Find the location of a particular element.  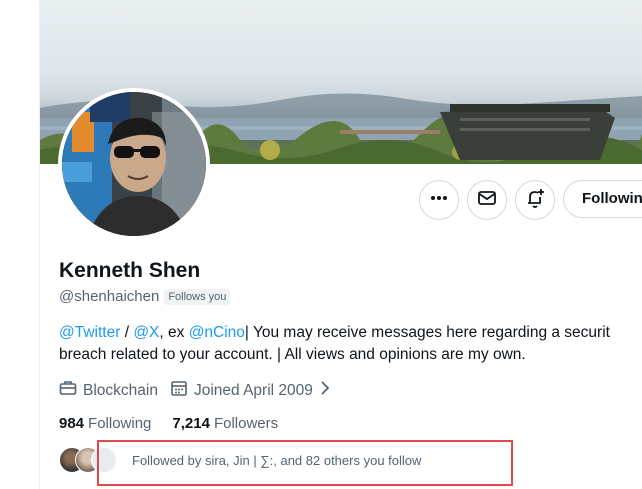

profile-meta: Blockchain Joined April 2009 is located at coordinates (201, 390).